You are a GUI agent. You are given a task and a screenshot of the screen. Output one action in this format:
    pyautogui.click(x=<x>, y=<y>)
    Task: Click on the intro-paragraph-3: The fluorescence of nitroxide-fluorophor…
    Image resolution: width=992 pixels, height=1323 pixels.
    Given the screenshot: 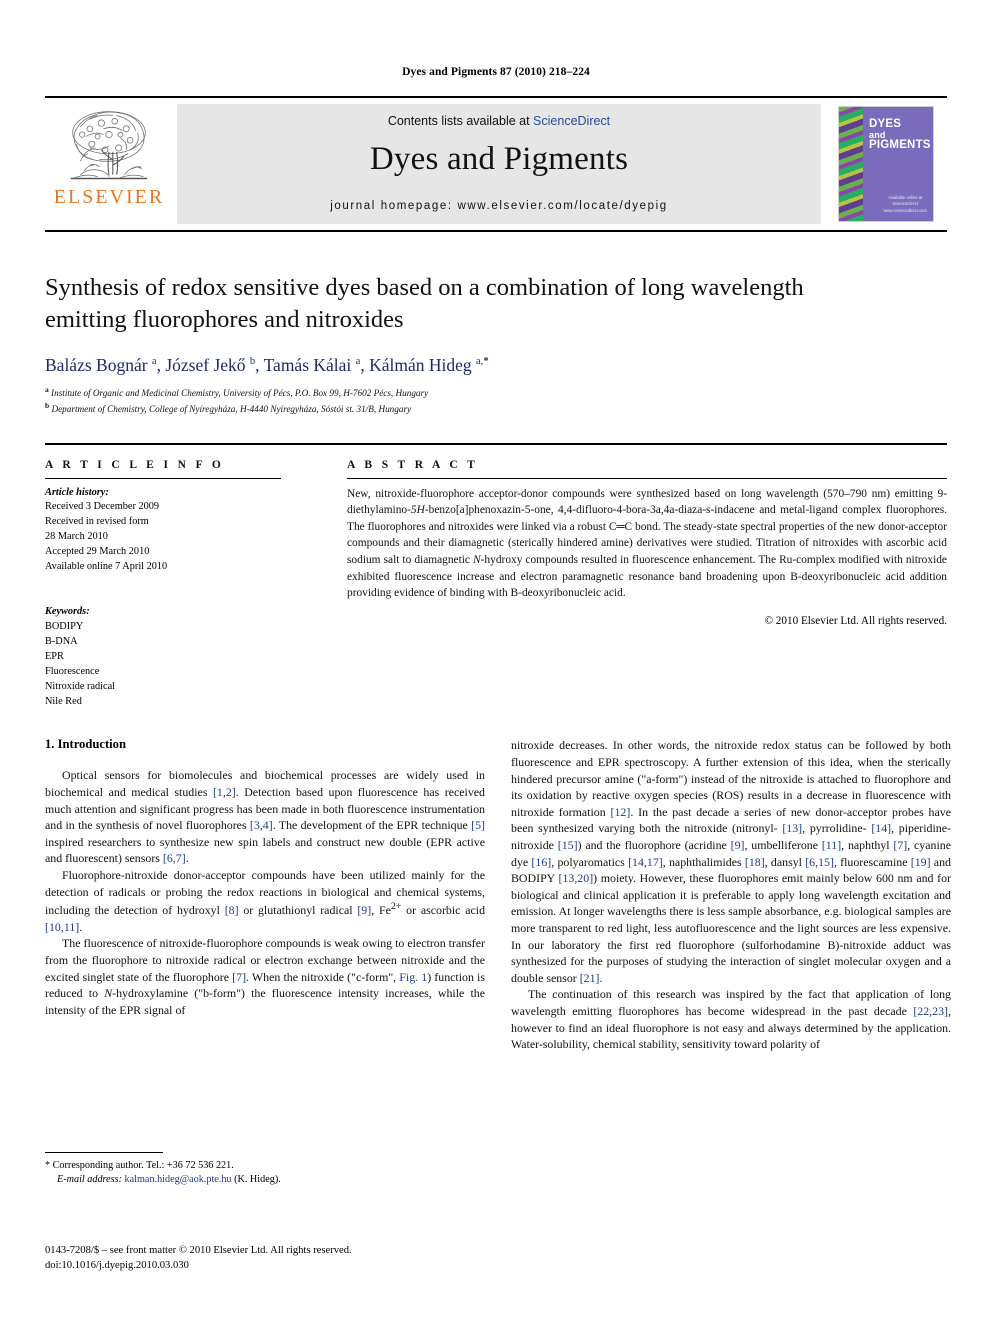 What is the action you would take?
    pyautogui.click(x=265, y=976)
    